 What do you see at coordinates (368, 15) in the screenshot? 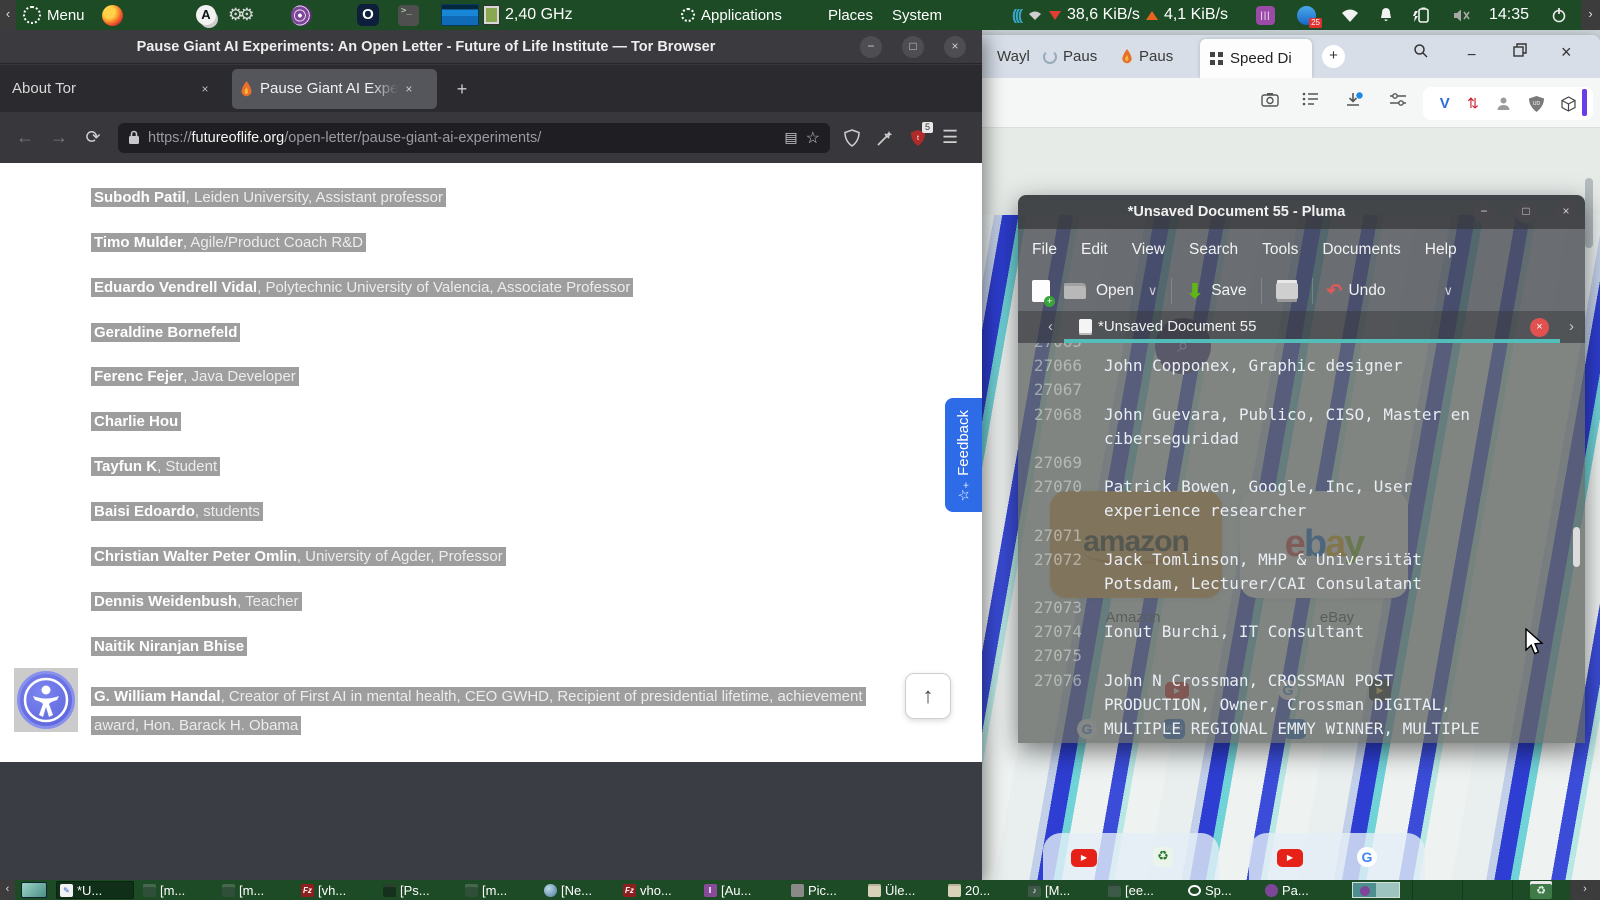
I see `opera-launcher: O` at bounding box center [368, 15].